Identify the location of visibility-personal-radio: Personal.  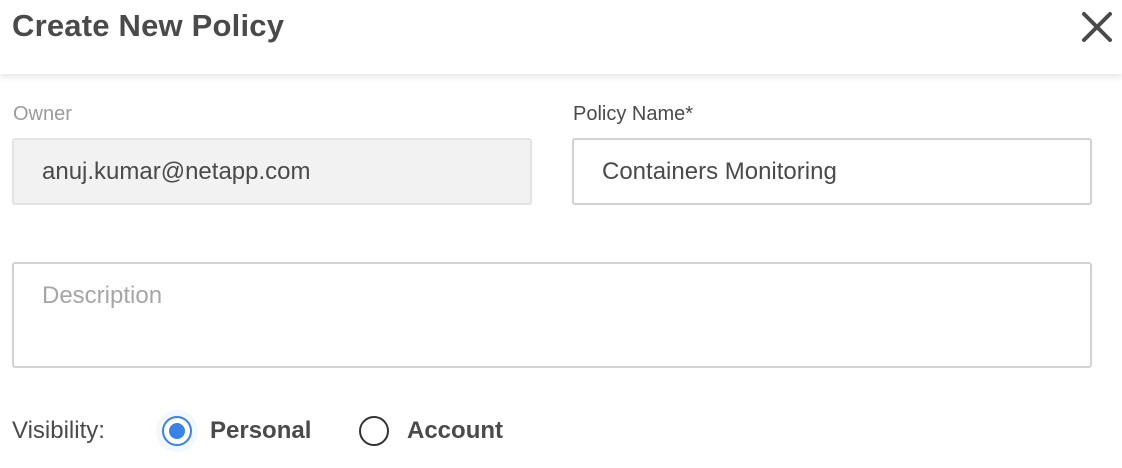
(236, 431).